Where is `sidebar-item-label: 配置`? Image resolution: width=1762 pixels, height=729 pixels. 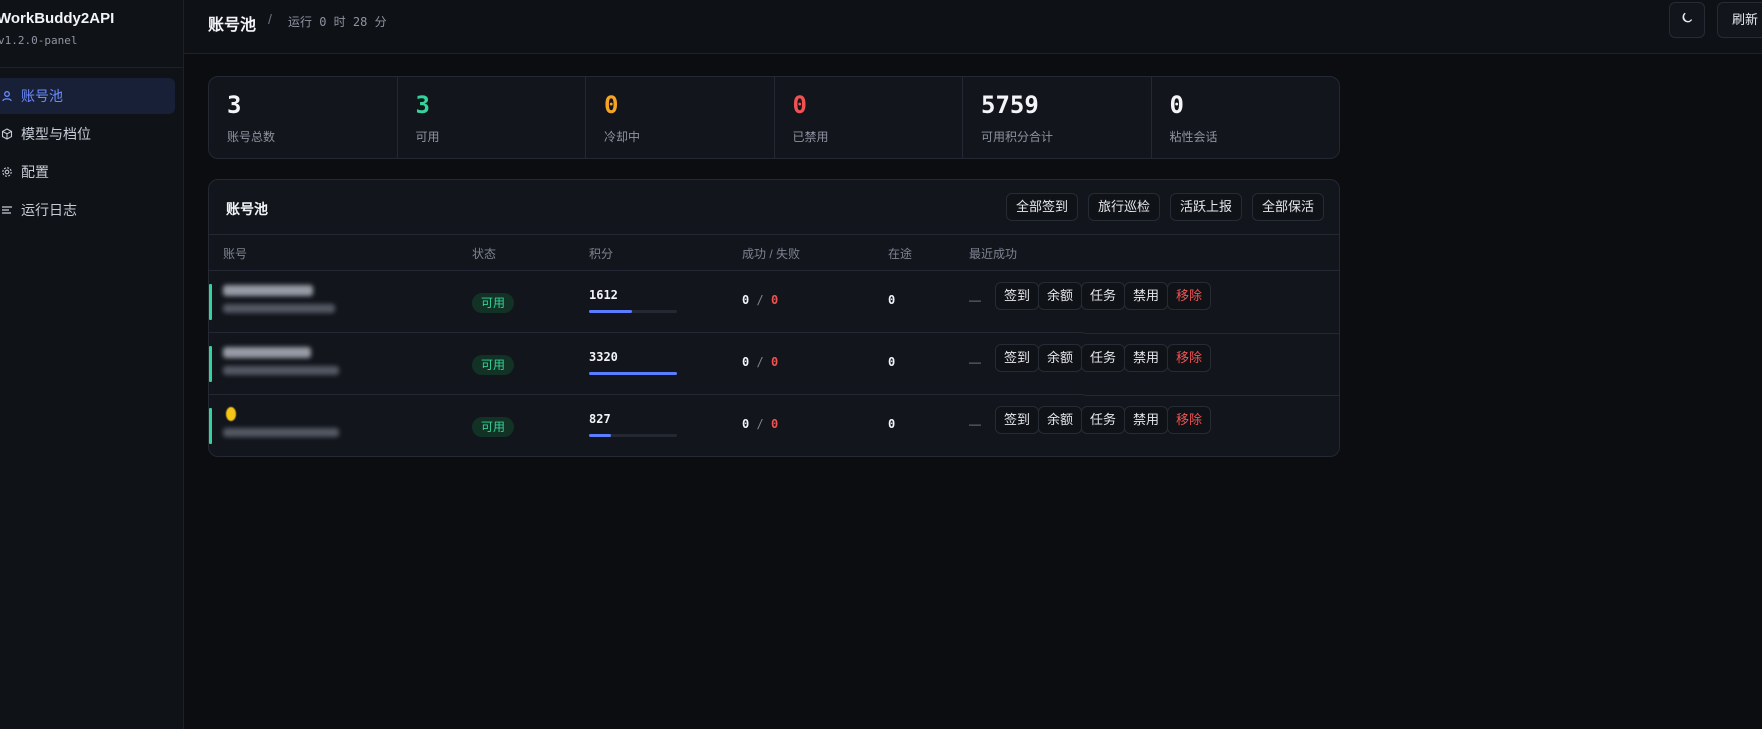 sidebar-item-label: 配置 is located at coordinates (35, 172).